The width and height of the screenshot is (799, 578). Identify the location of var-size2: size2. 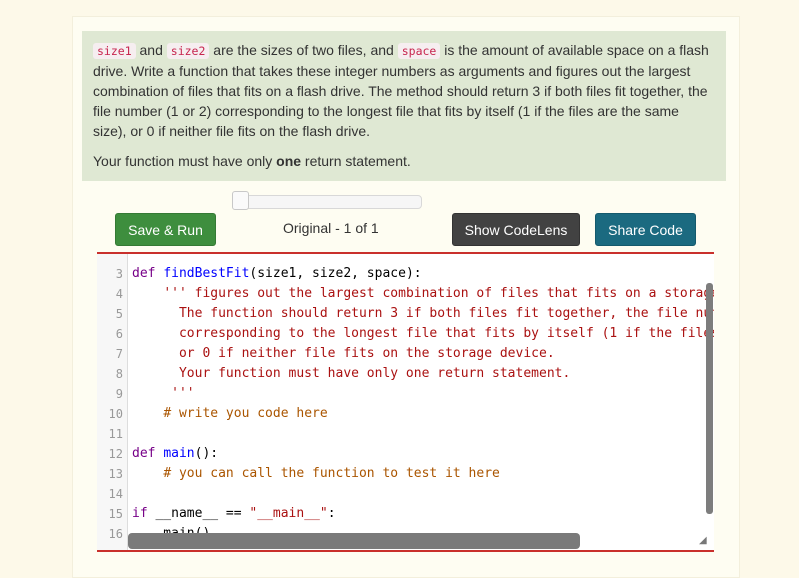
(188, 51).